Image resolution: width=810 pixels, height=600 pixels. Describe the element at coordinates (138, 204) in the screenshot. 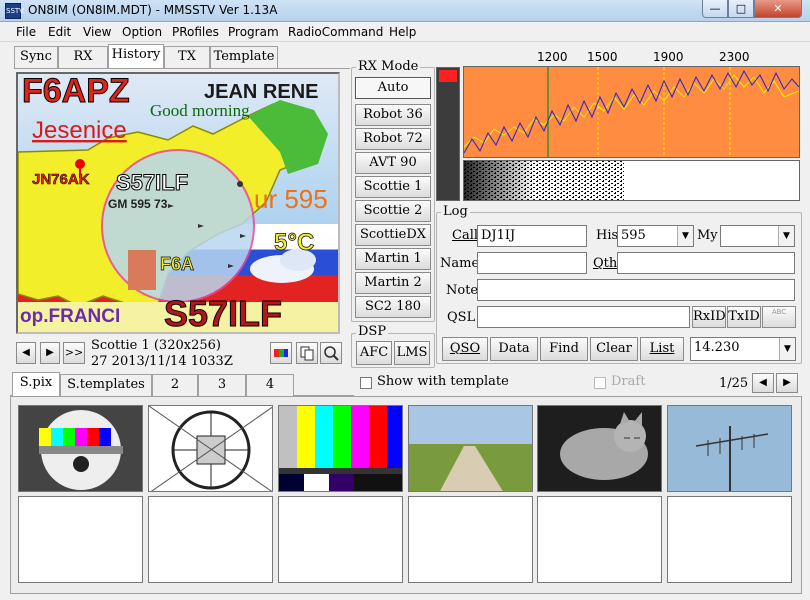

I see `img-coords: GM 595 73` at that location.